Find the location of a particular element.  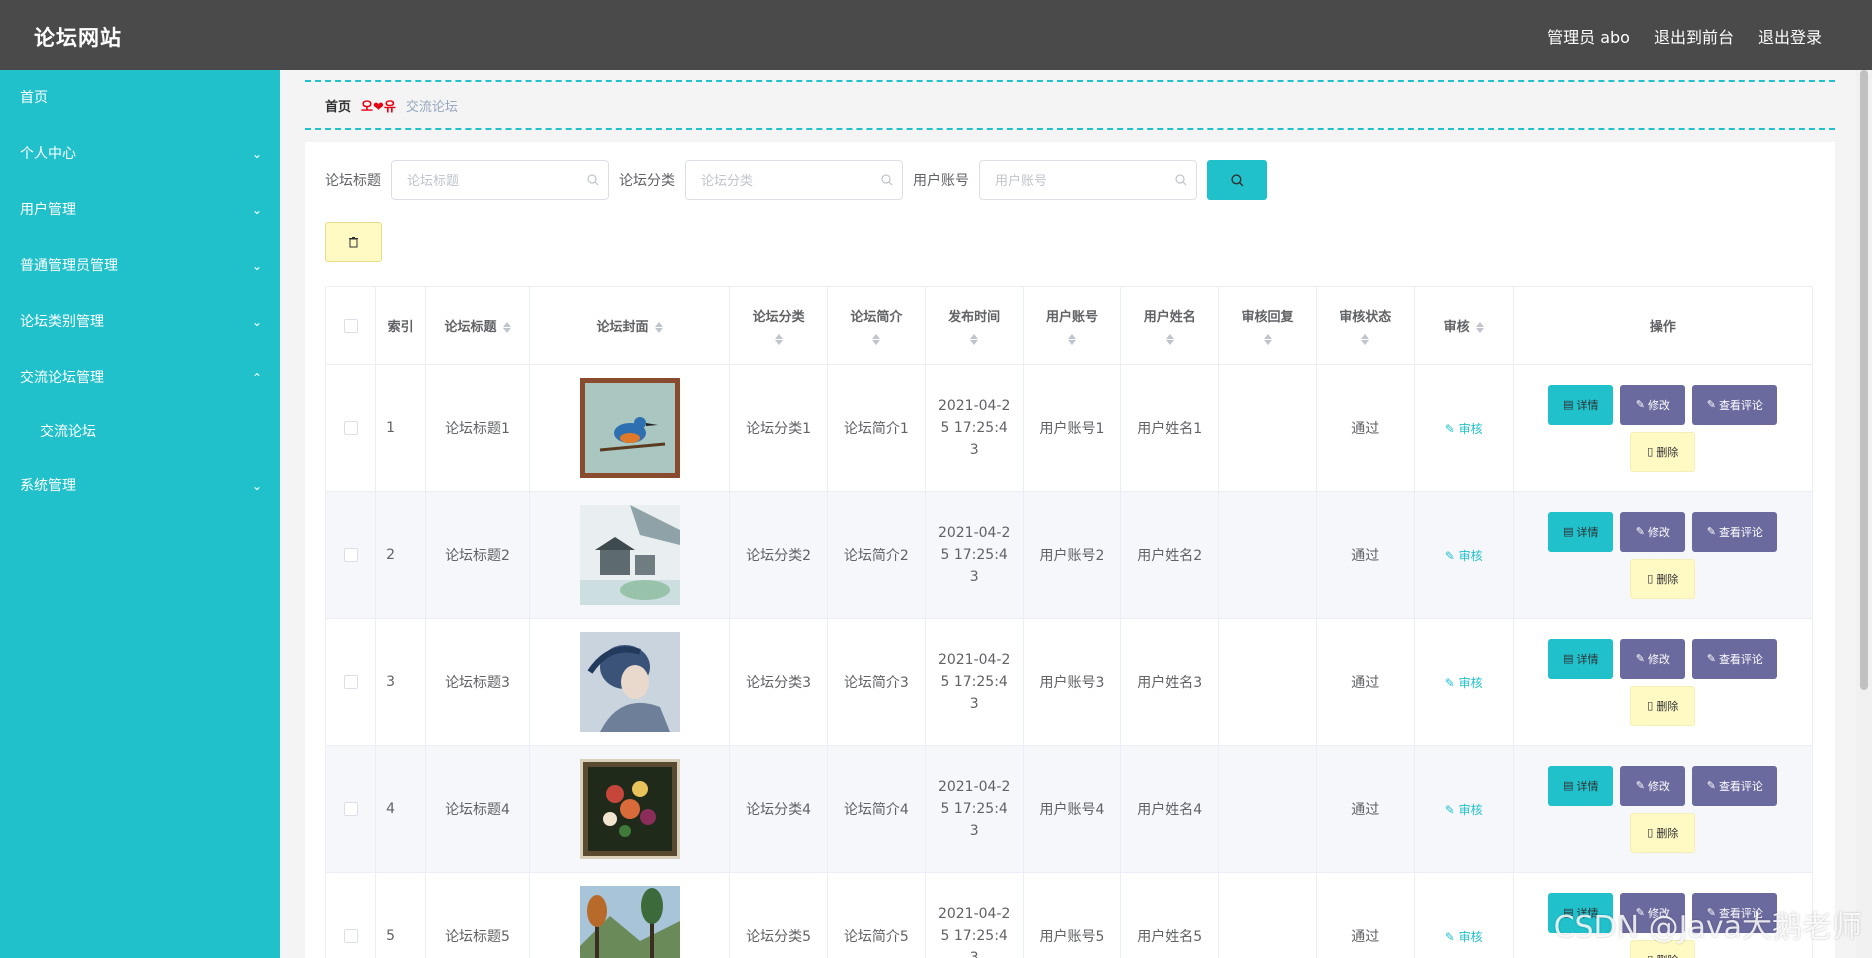

account-search-field is located at coordinates (1088, 180).